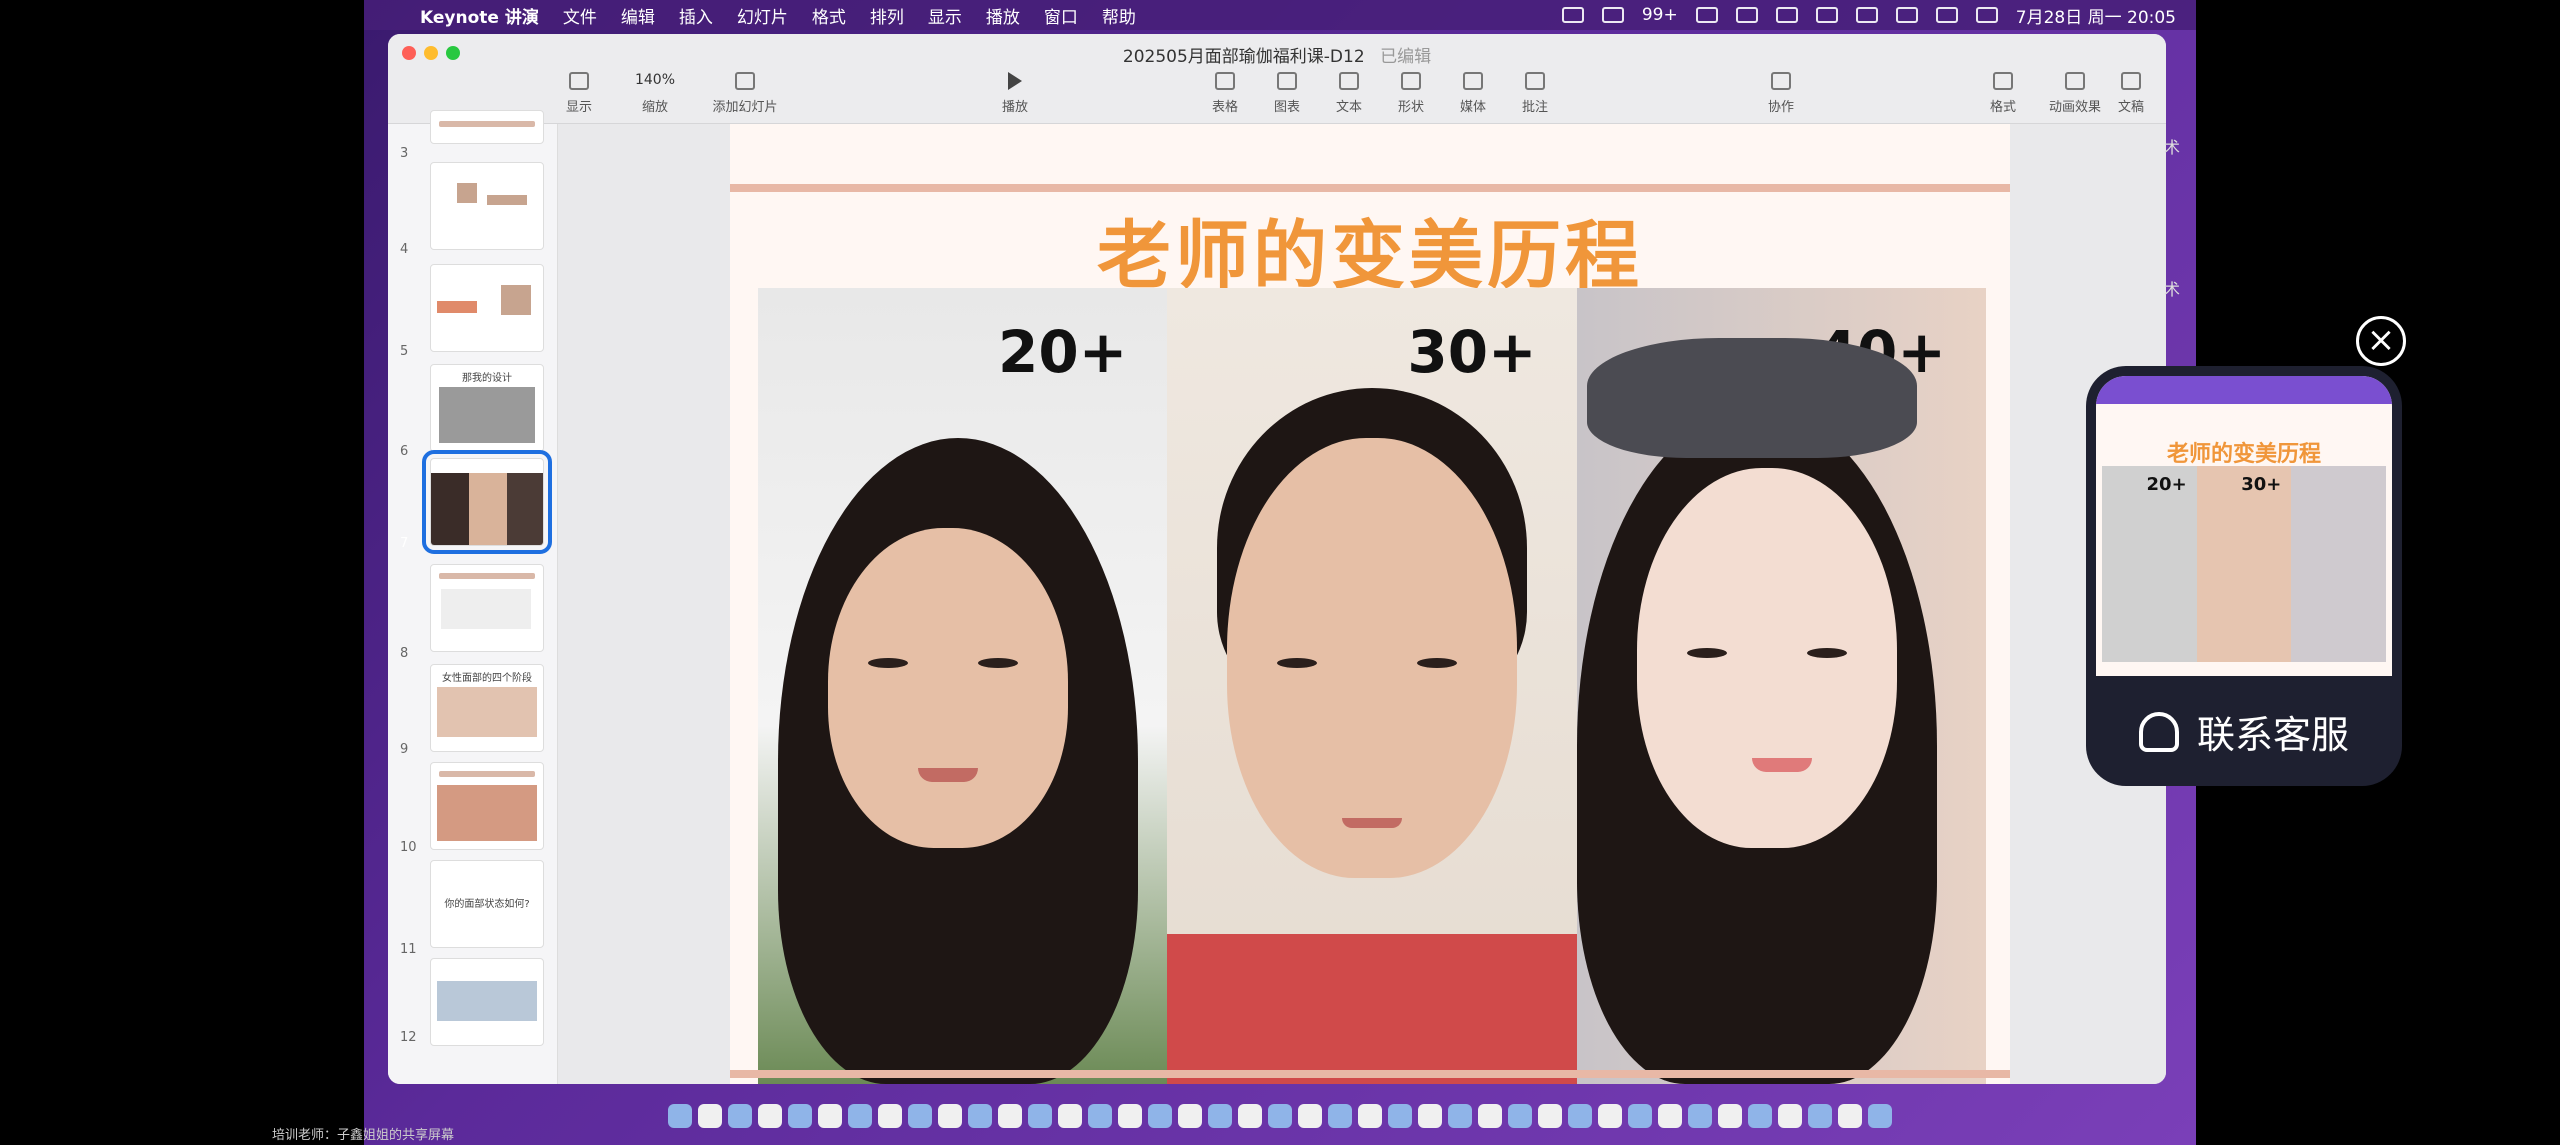 Image resolution: width=2560 pixels, height=1145 pixels. I want to click on safari-icon, so click(740, 1116).